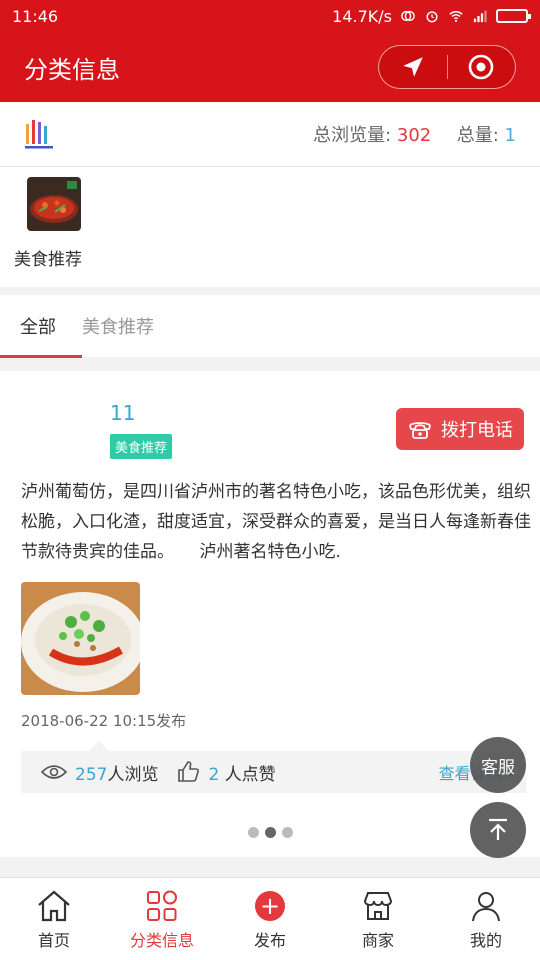 The width and height of the screenshot is (540, 960). I want to click on call-button: 拨打电话, so click(460, 429).